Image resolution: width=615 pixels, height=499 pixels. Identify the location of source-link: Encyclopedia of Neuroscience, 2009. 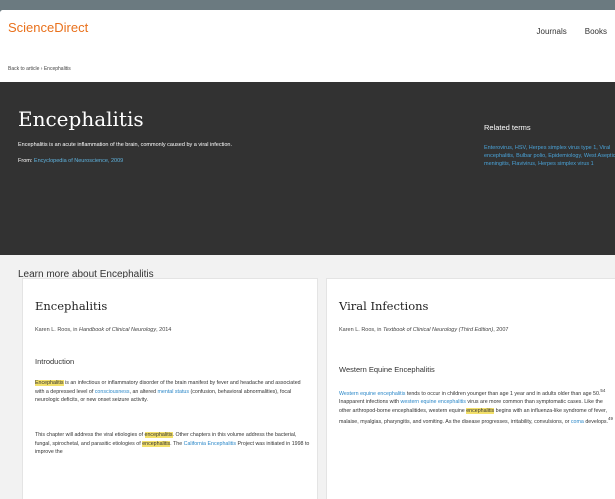
(78, 161).